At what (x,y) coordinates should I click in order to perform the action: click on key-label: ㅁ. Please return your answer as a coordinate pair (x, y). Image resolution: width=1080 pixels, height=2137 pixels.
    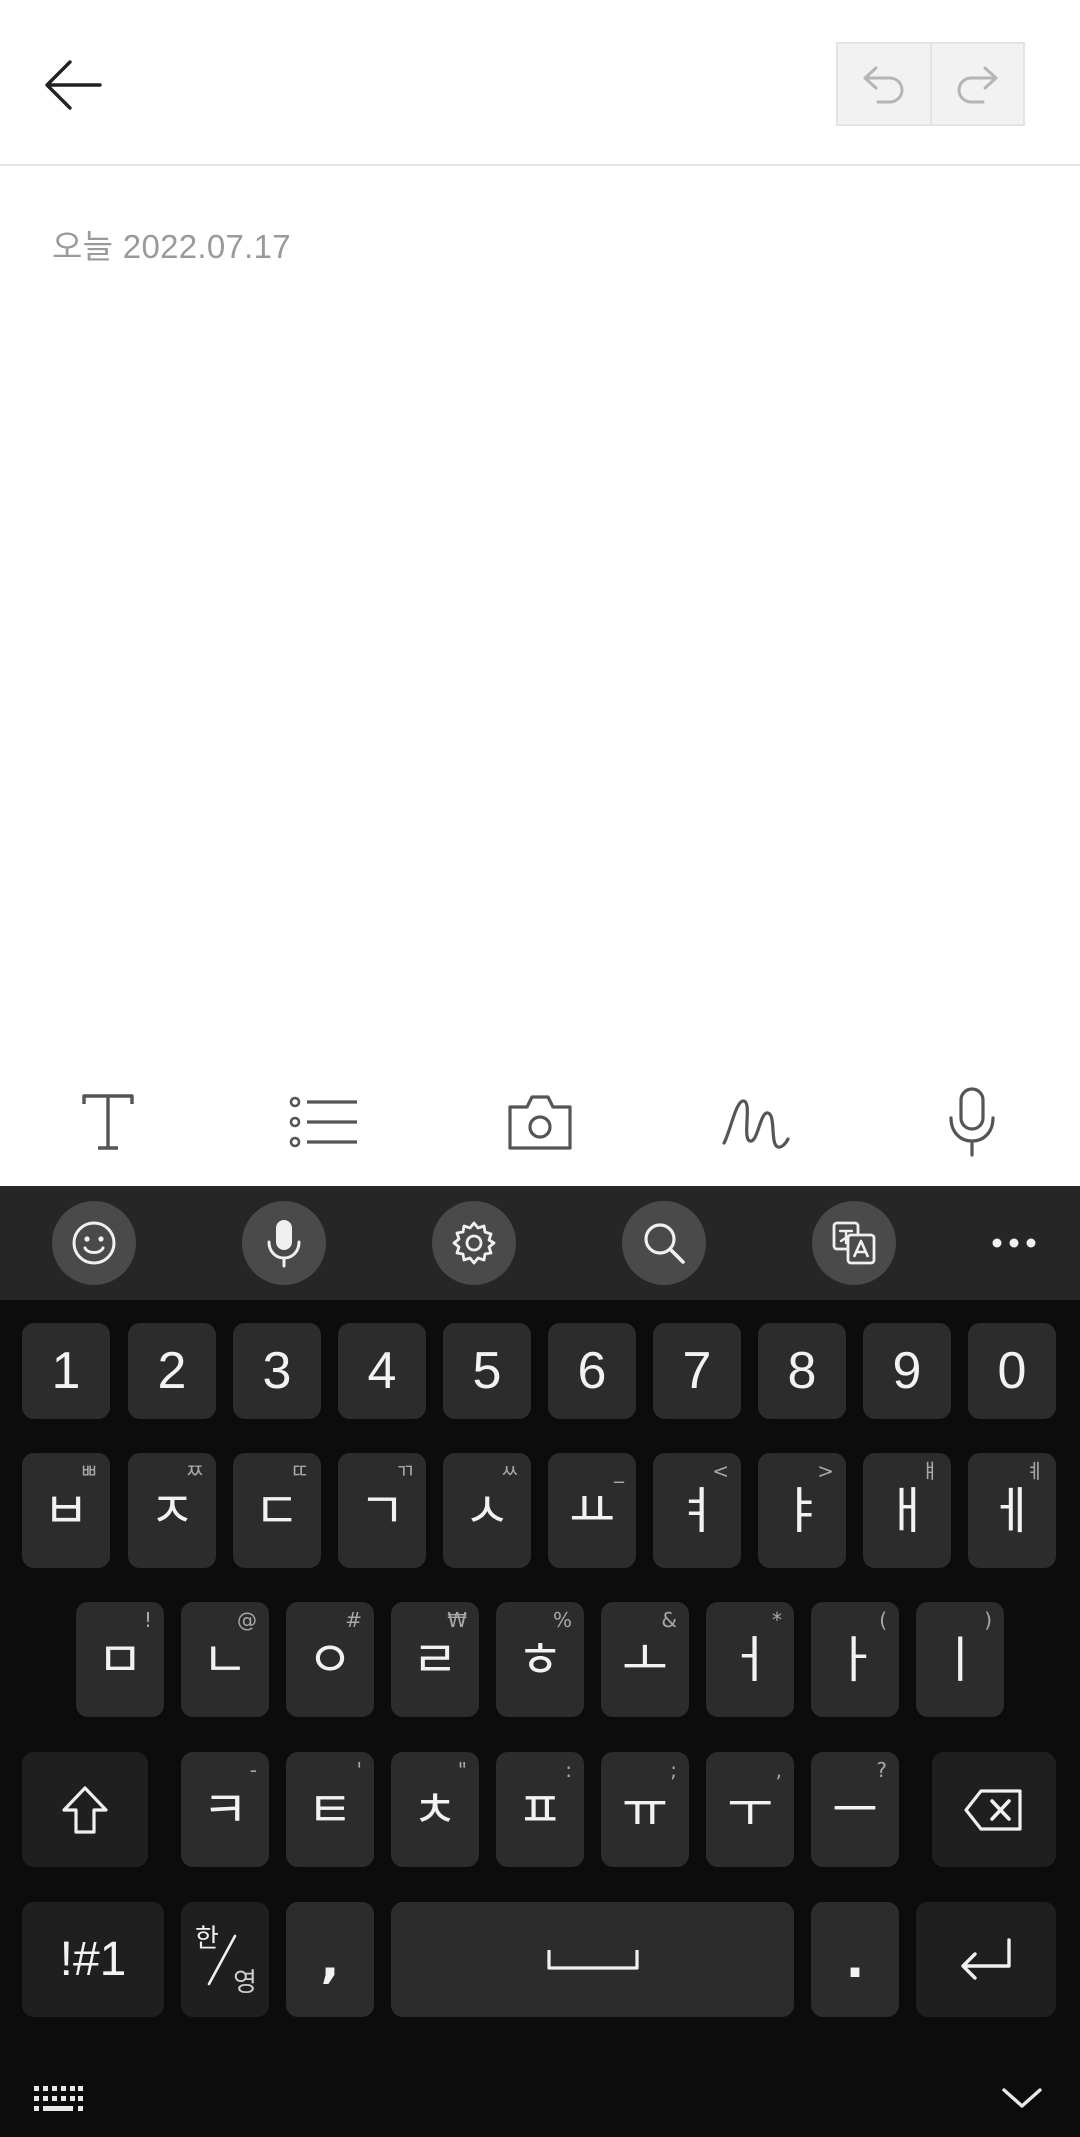
    Looking at the image, I should click on (120, 1659).